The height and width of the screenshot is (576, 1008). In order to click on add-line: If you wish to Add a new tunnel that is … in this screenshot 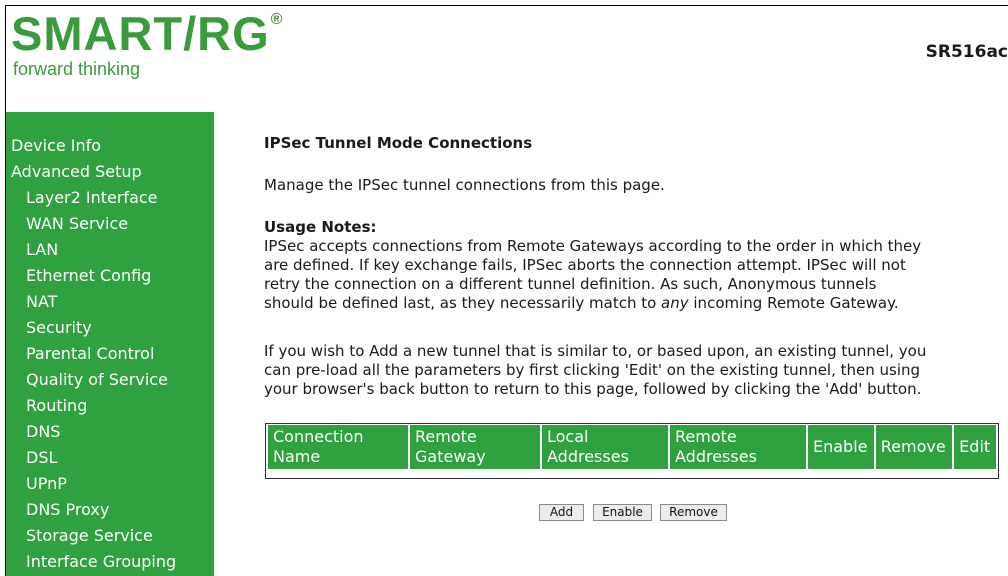, I will do `click(595, 351)`.